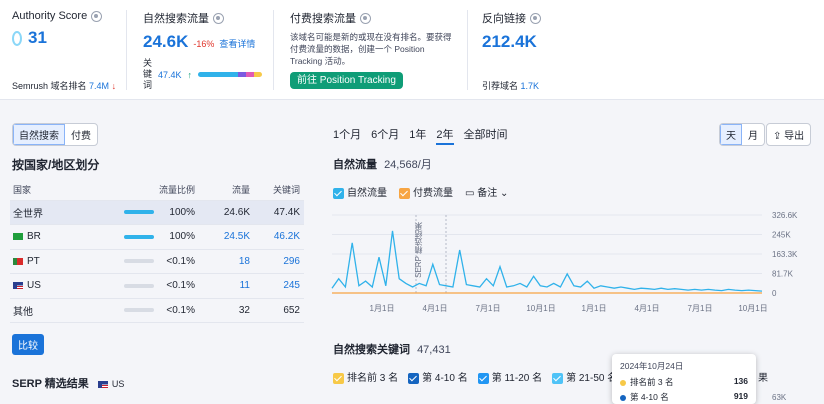 Image resolution: width=824 pixels, height=404 pixels. Describe the element at coordinates (157, 261) in the screenshot. I see `table-row: PT <0.1% 18 296` at that location.